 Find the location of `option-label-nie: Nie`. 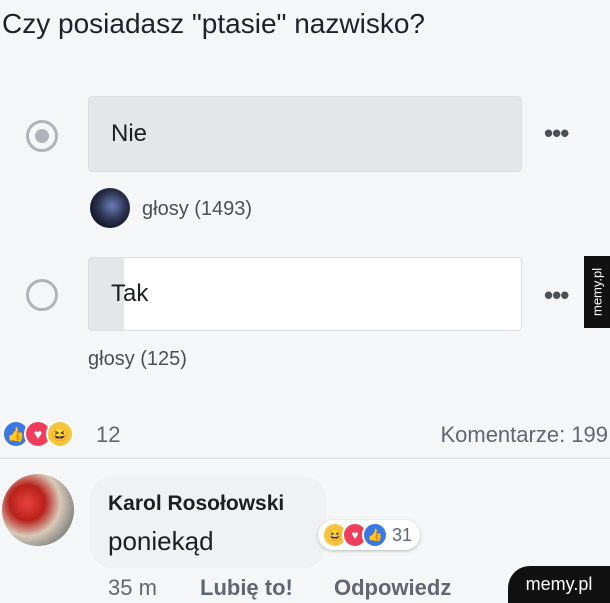

option-label-nie: Nie is located at coordinates (129, 133).